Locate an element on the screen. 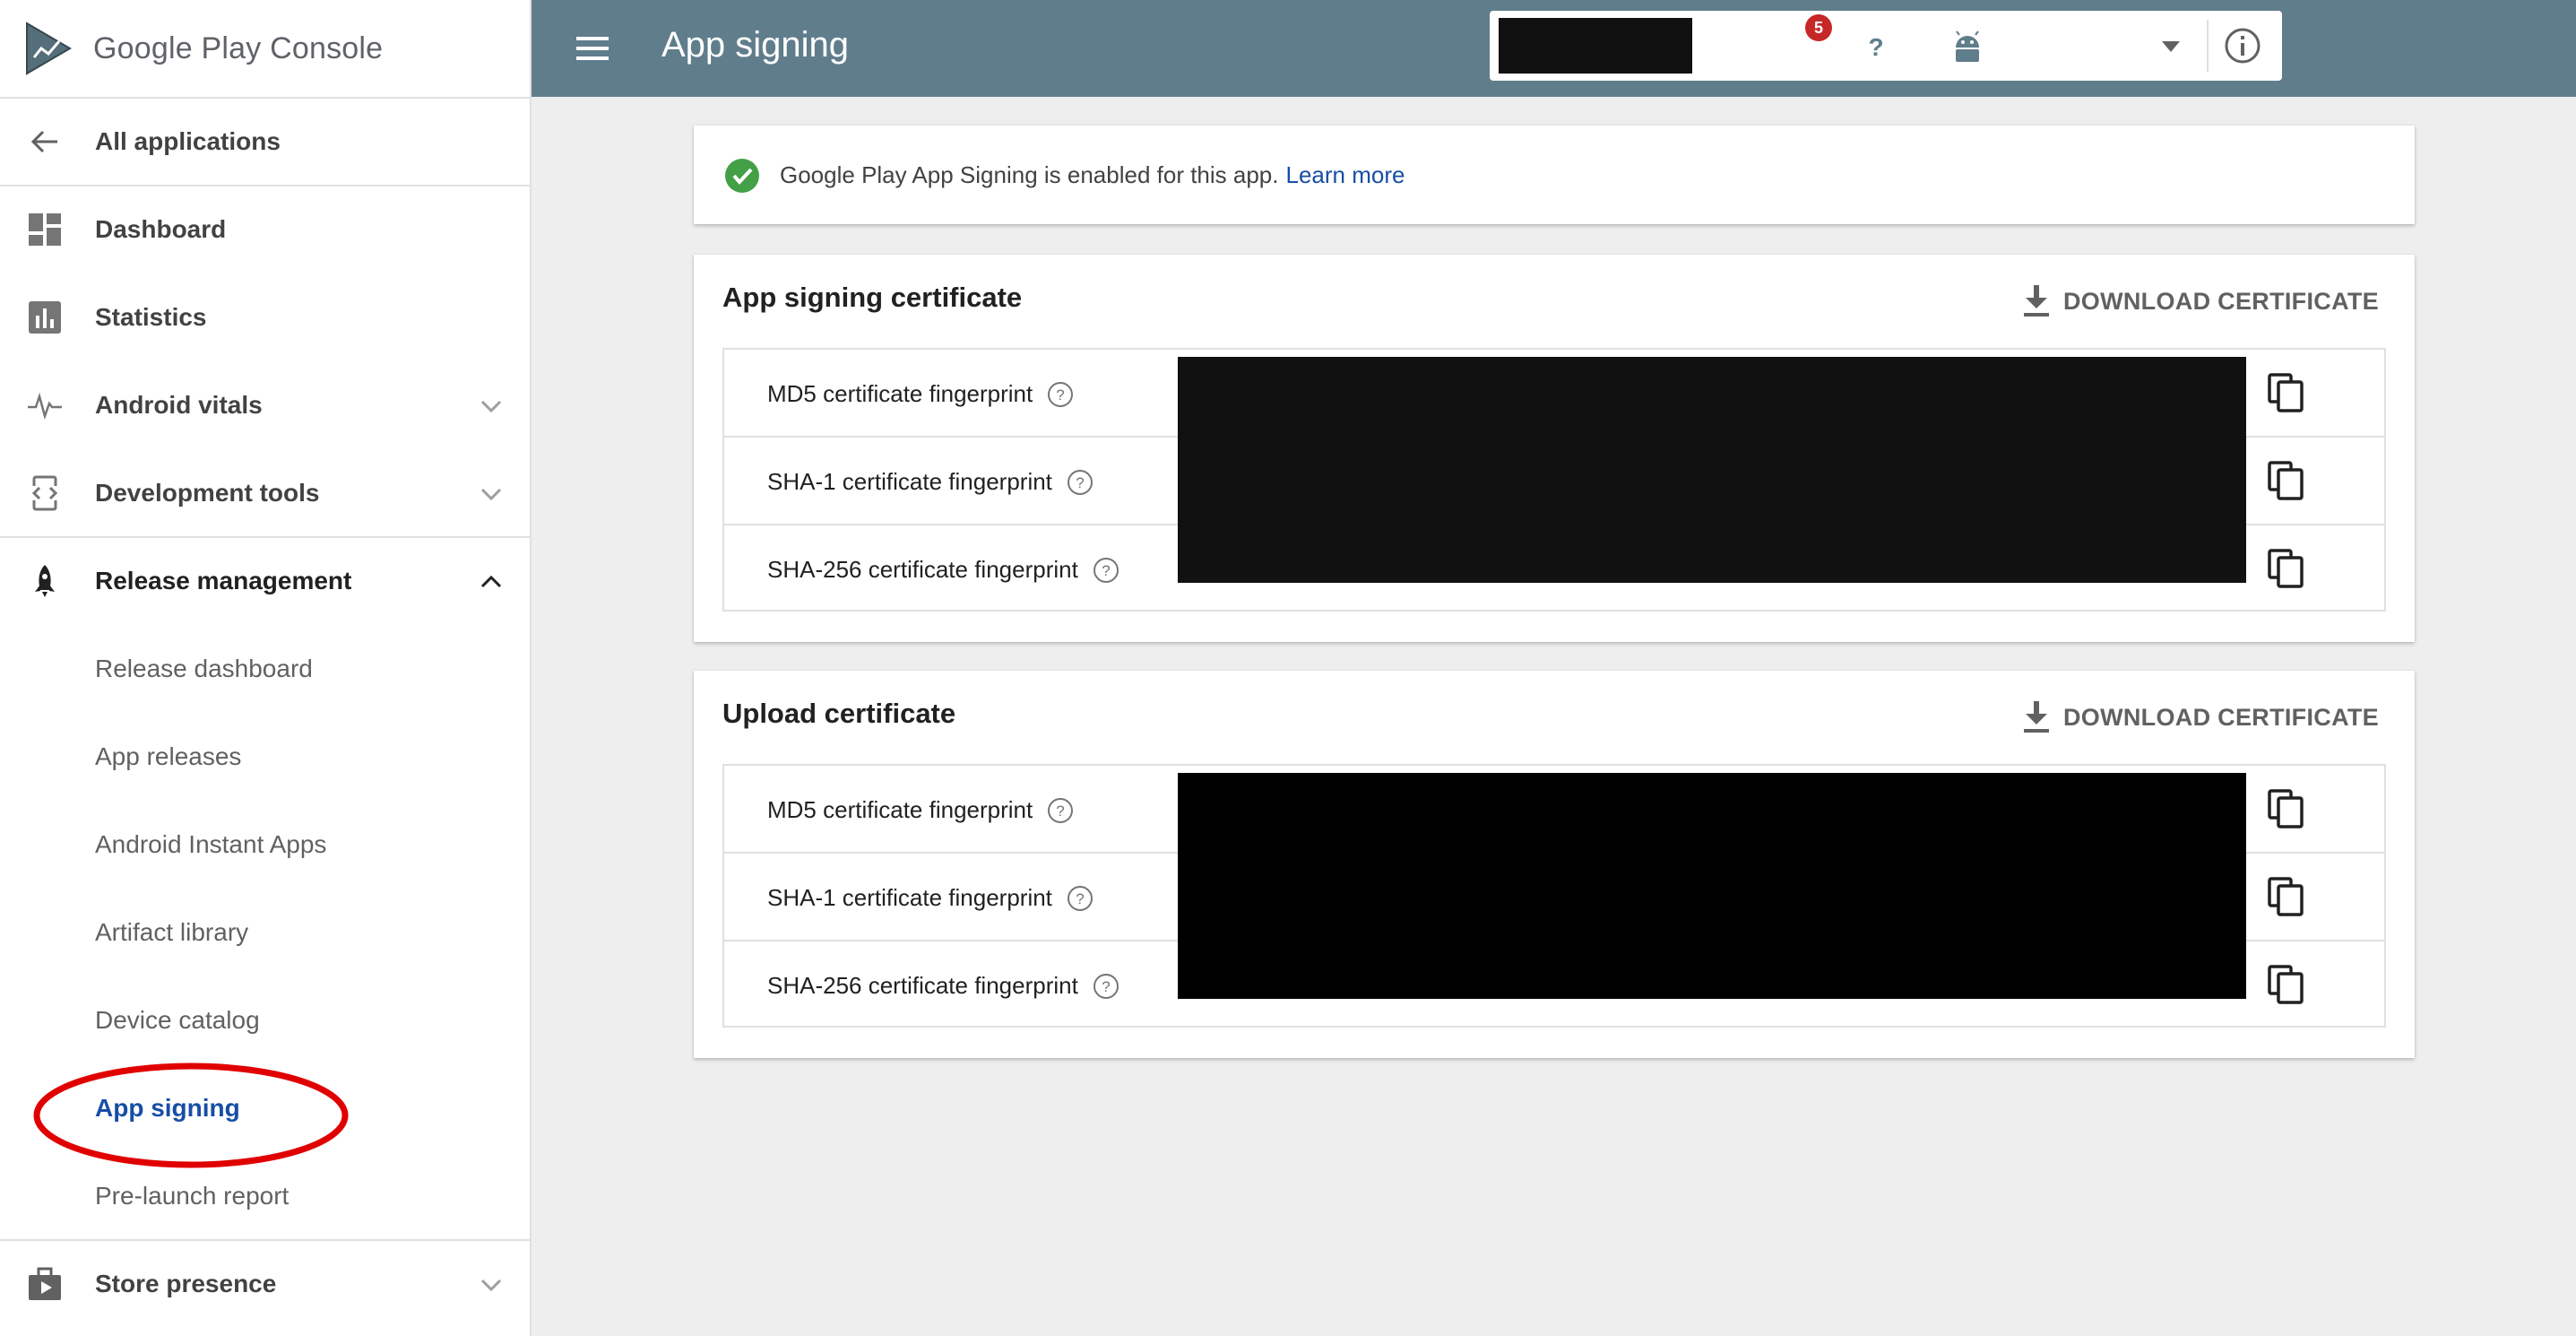 The image size is (2576, 1336). brand-google-play: Google Play is located at coordinates (177, 47).